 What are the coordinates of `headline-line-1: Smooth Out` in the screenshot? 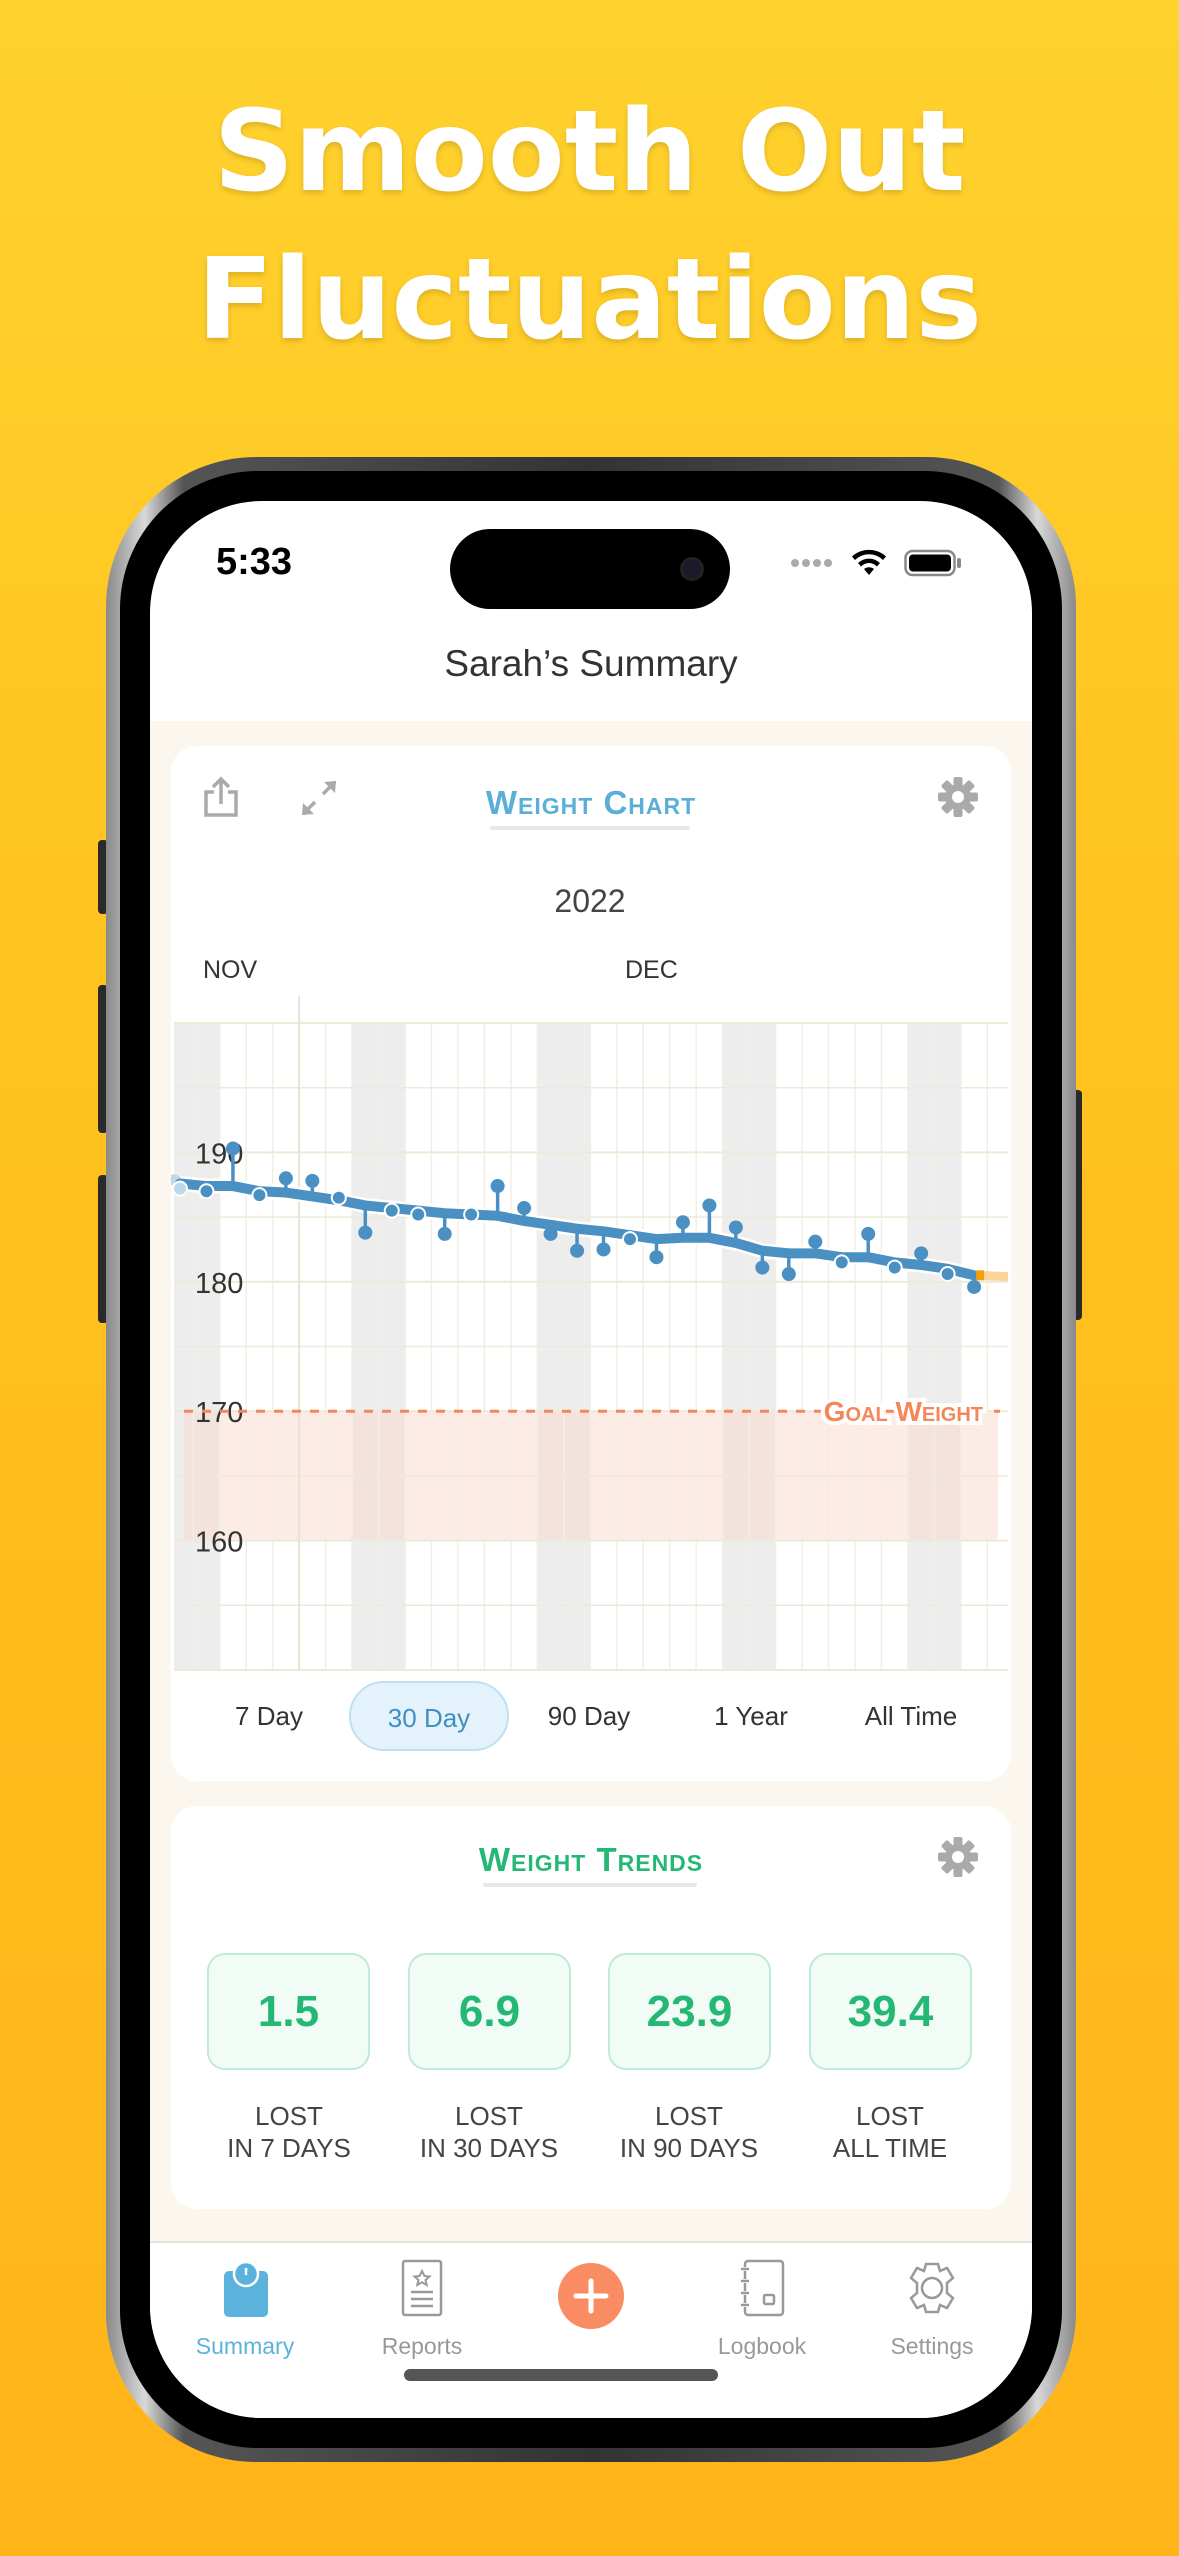 It's located at (589, 152).